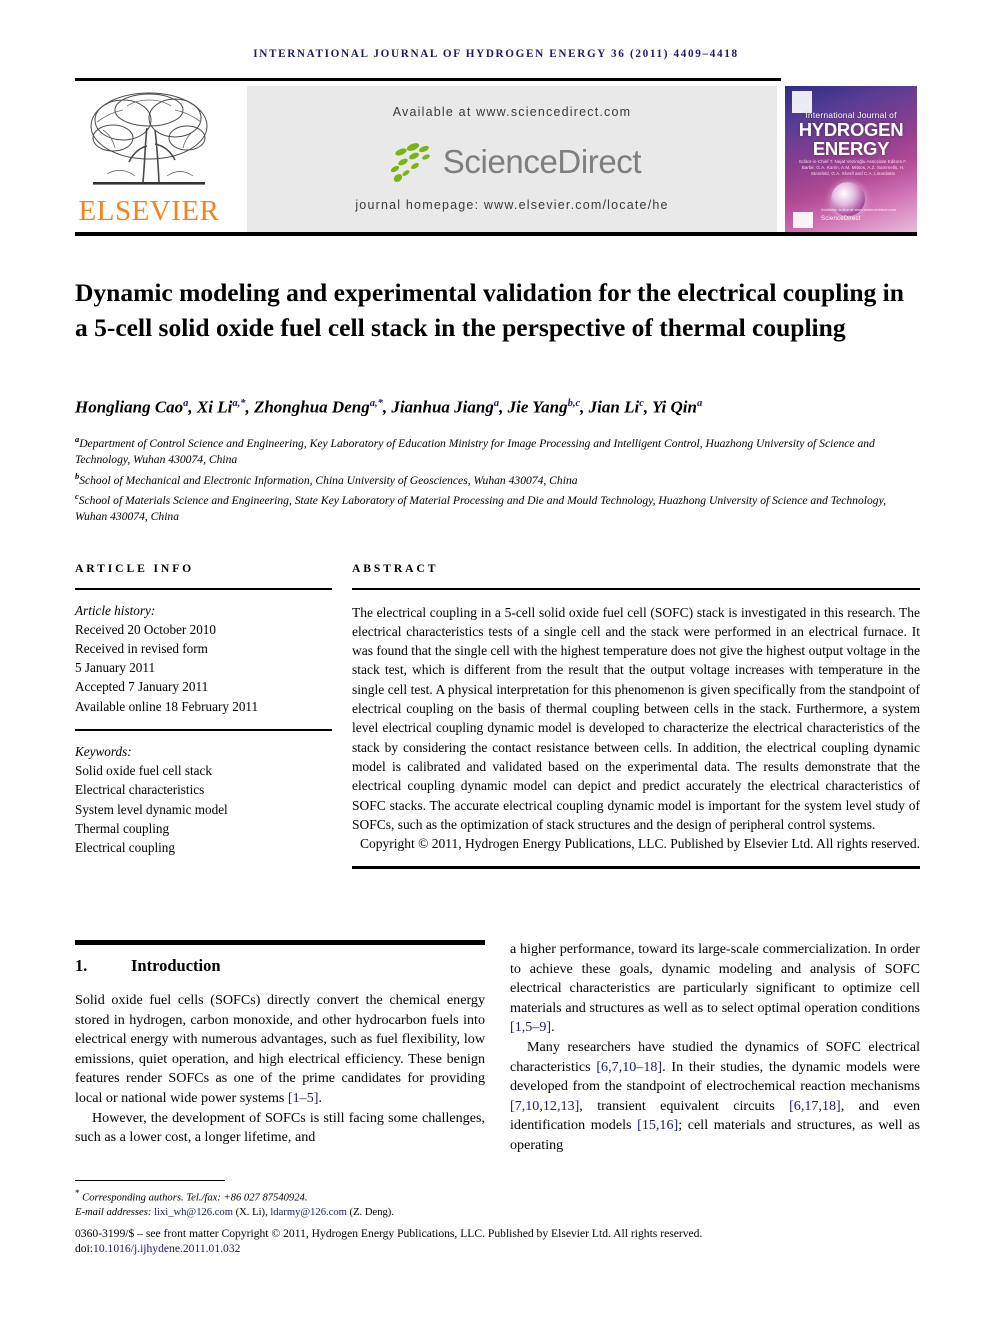  What do you see at coordinates (103, 751) in the screenshot?
I see `keywords-label: Keywords:` at bounding box center [103, 751].